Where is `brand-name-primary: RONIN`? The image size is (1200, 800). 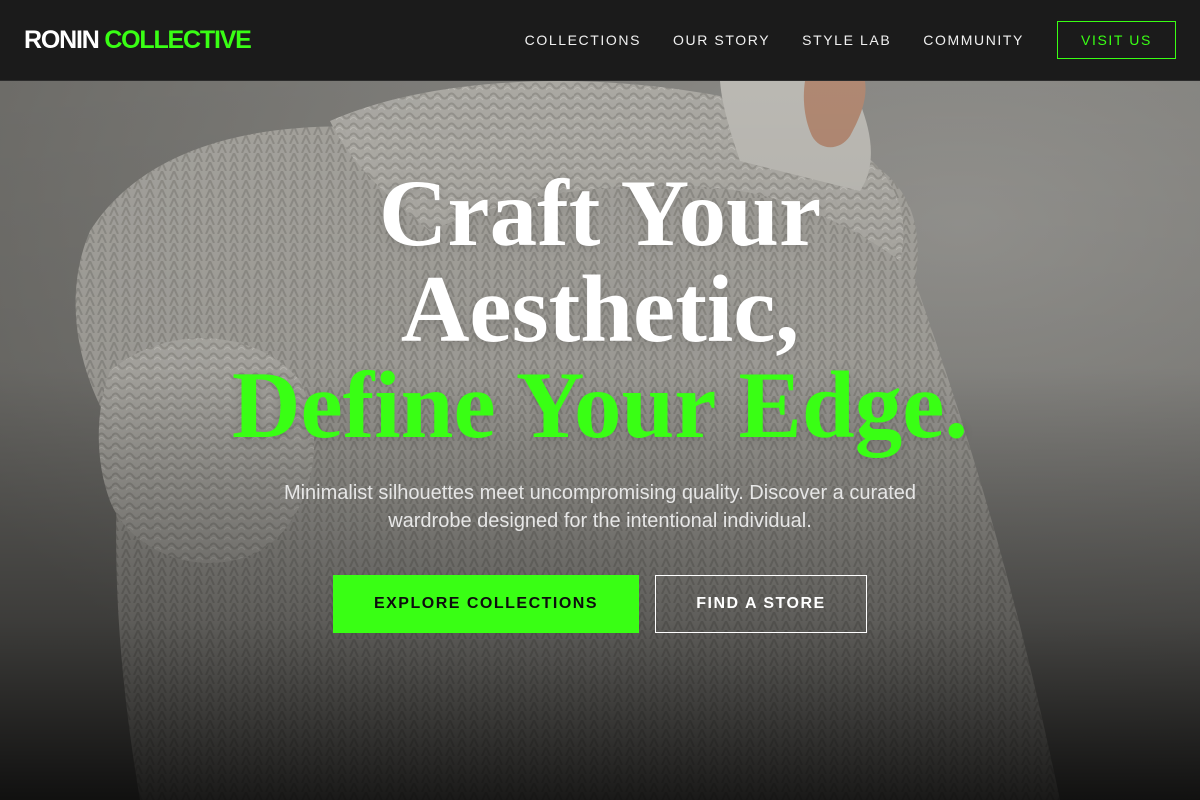
brand-name-primary: RONIN is located at coordinates (62, 39).